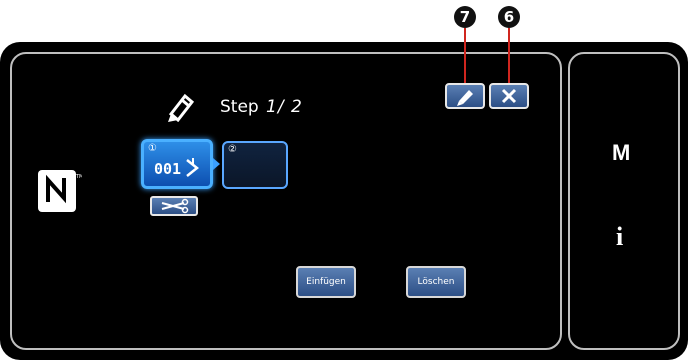 The height and width of the screenshot is (360, 688). I want to click on insert-button: Einfügen, so click(326, 282).